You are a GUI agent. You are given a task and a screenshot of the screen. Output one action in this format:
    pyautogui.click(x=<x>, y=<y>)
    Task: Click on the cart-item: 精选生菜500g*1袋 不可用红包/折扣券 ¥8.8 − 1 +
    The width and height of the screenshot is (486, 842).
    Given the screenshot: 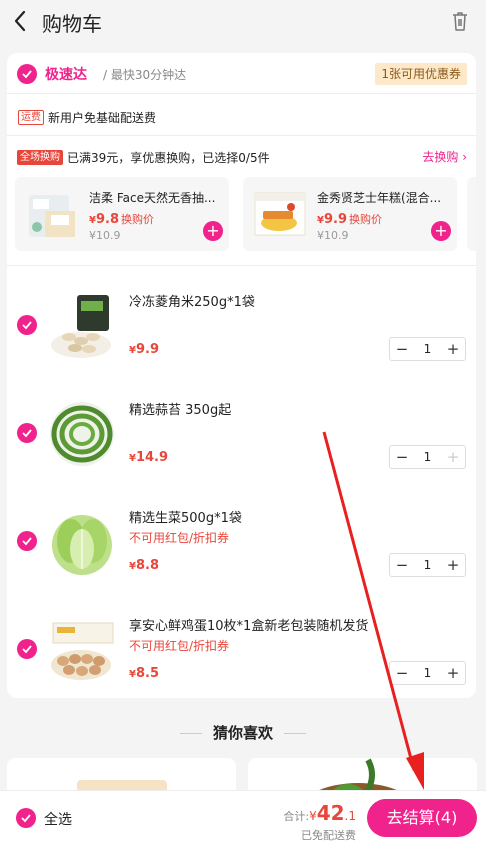 What is the action you would take?
    pyautogui.click(x=241, y=541)
    